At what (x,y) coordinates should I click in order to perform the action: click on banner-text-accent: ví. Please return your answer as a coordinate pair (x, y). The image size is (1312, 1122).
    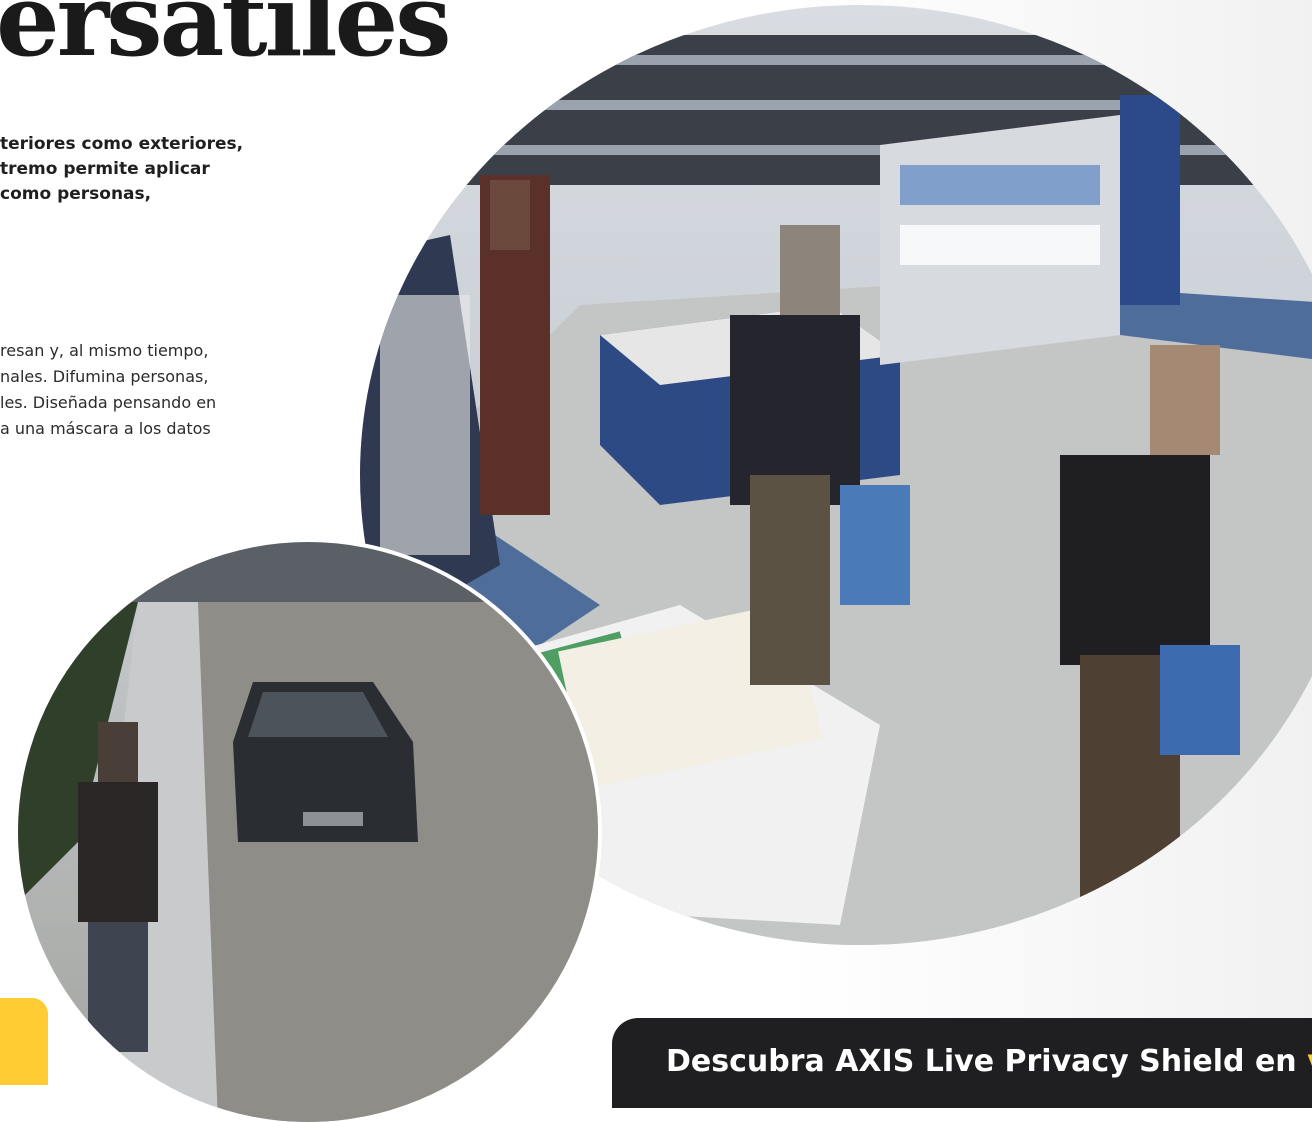
    Looking at the image, I should click on (1304, 1061).